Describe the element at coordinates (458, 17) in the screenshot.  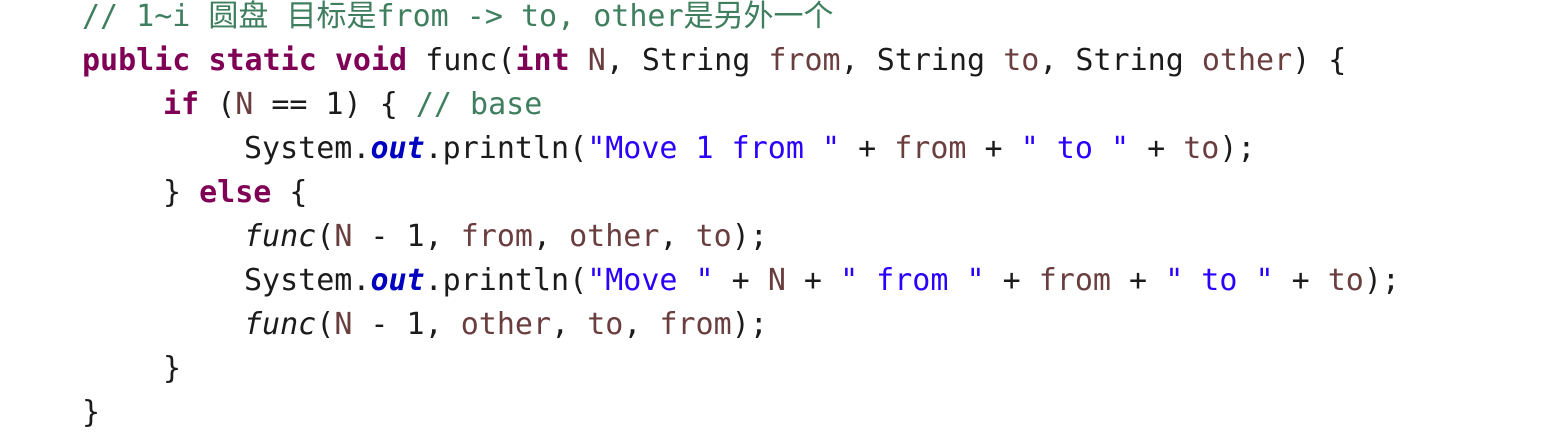
I see `comment-token: // 1~i 圆盘 目标是from -> to, other是另外一个` at that location.